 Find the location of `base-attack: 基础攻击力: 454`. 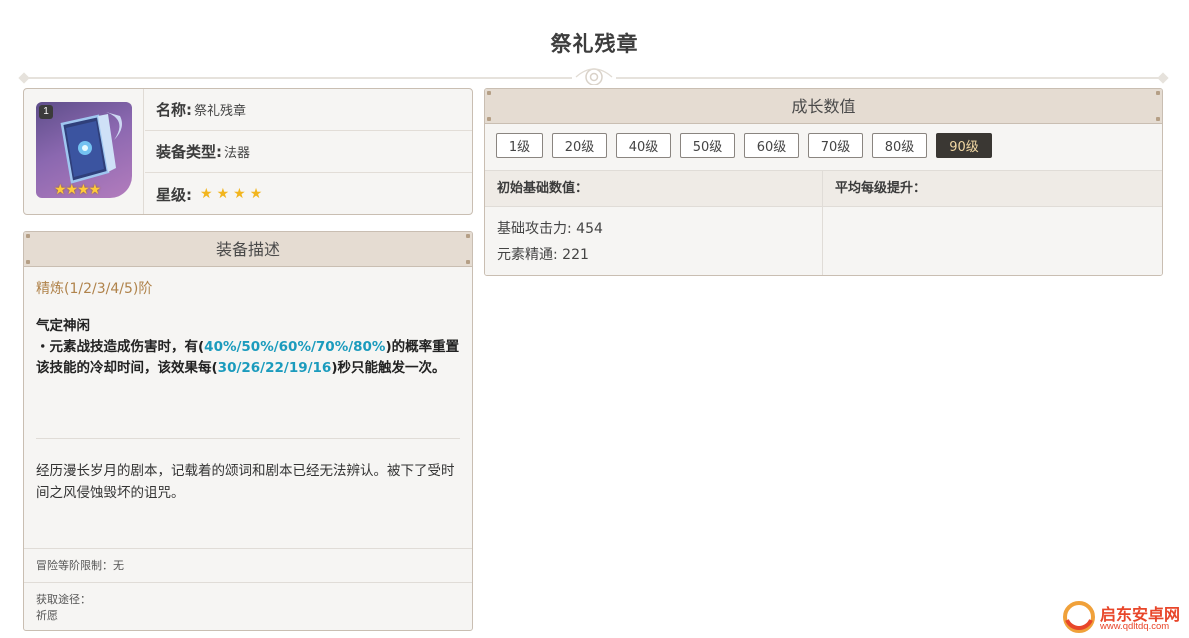

base-attack: 基础攻击力: 454 is located at coordinates (550, 229).